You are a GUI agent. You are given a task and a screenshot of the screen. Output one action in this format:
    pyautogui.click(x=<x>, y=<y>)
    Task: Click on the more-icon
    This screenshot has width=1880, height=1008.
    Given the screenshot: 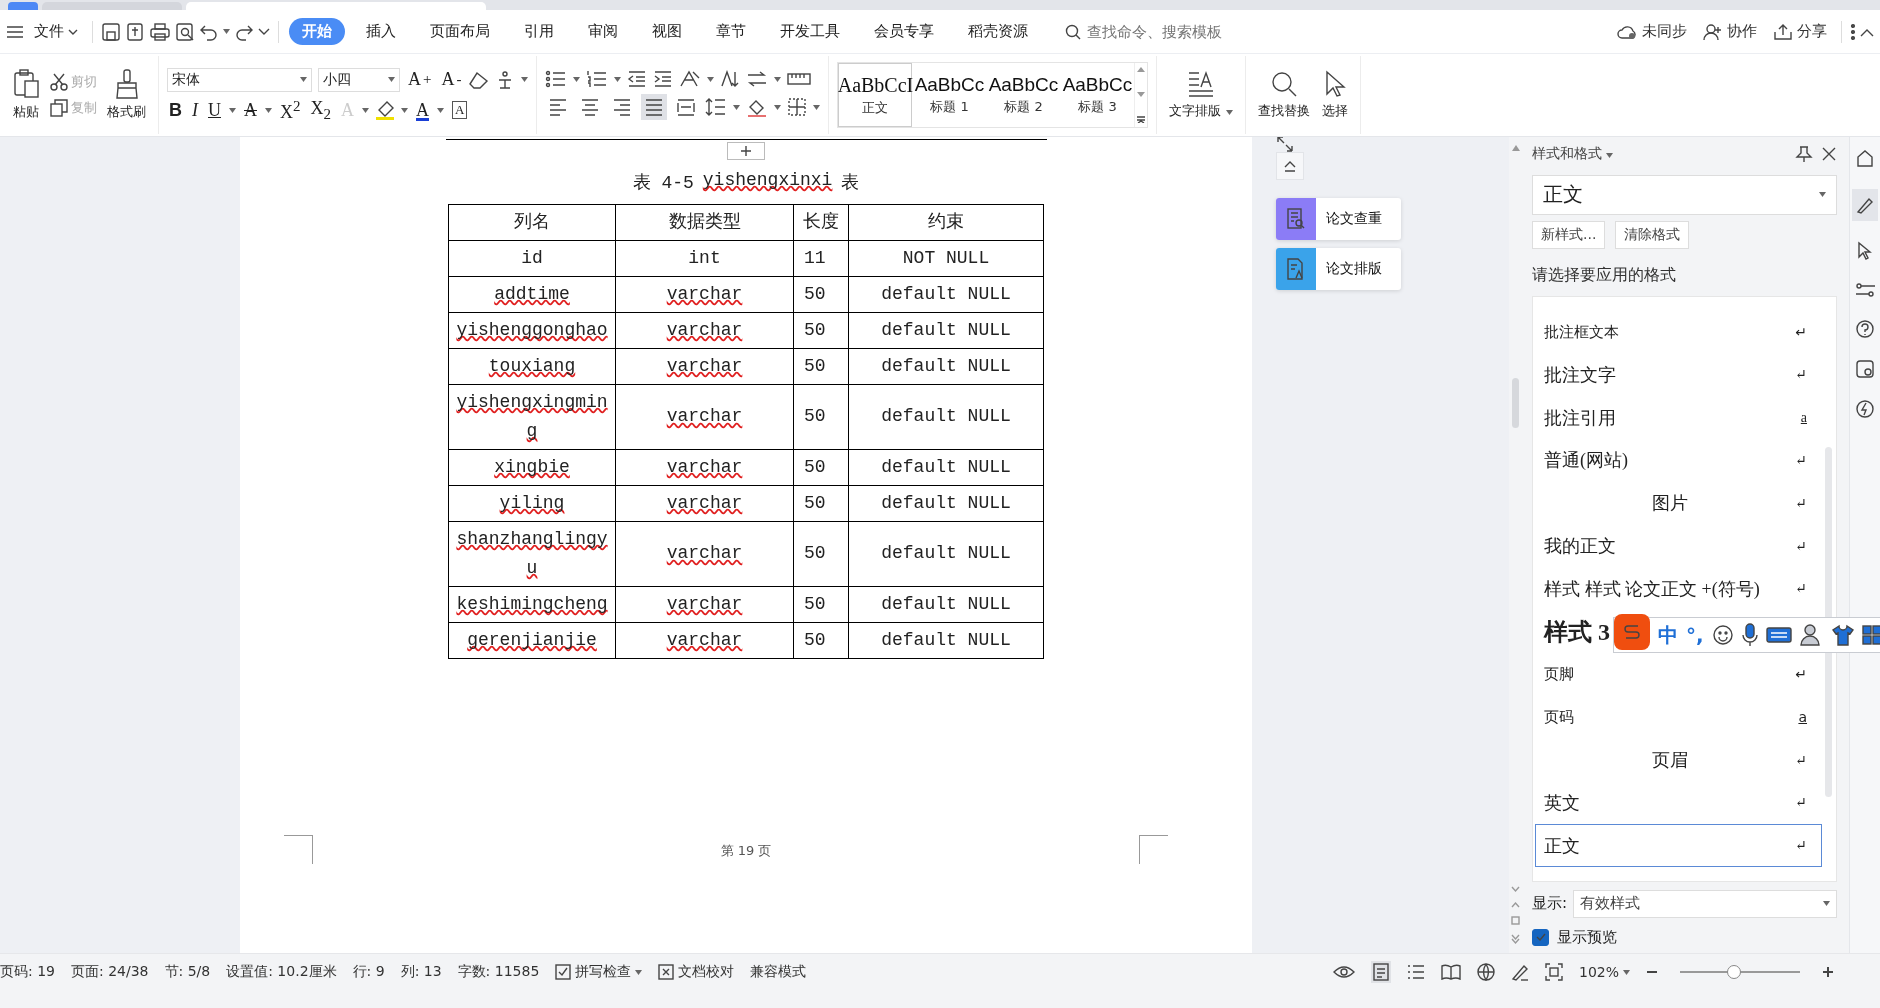 What is the action you would take?
    pyautogui.click(x=1853, y=31)
    